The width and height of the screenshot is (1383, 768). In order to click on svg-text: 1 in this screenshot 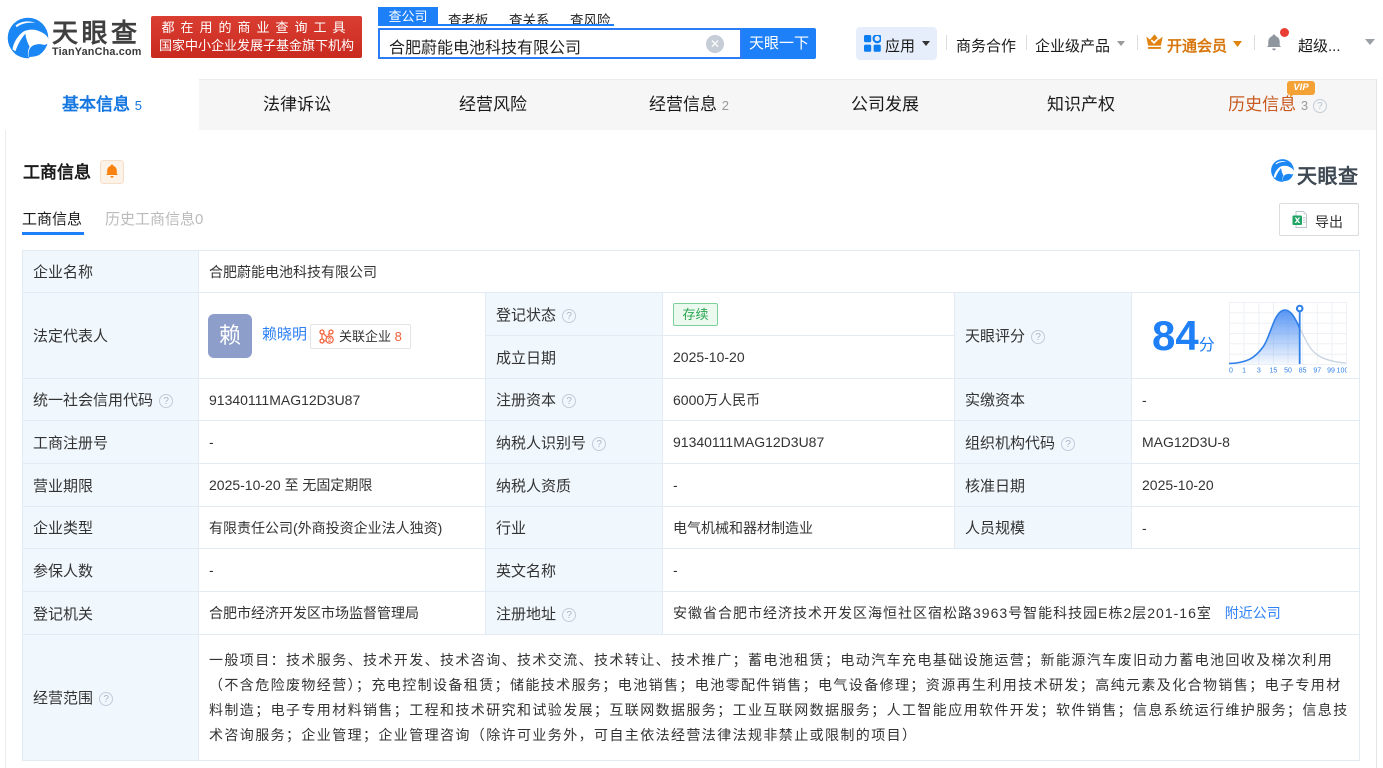, I will do `click(1244, 371)`.